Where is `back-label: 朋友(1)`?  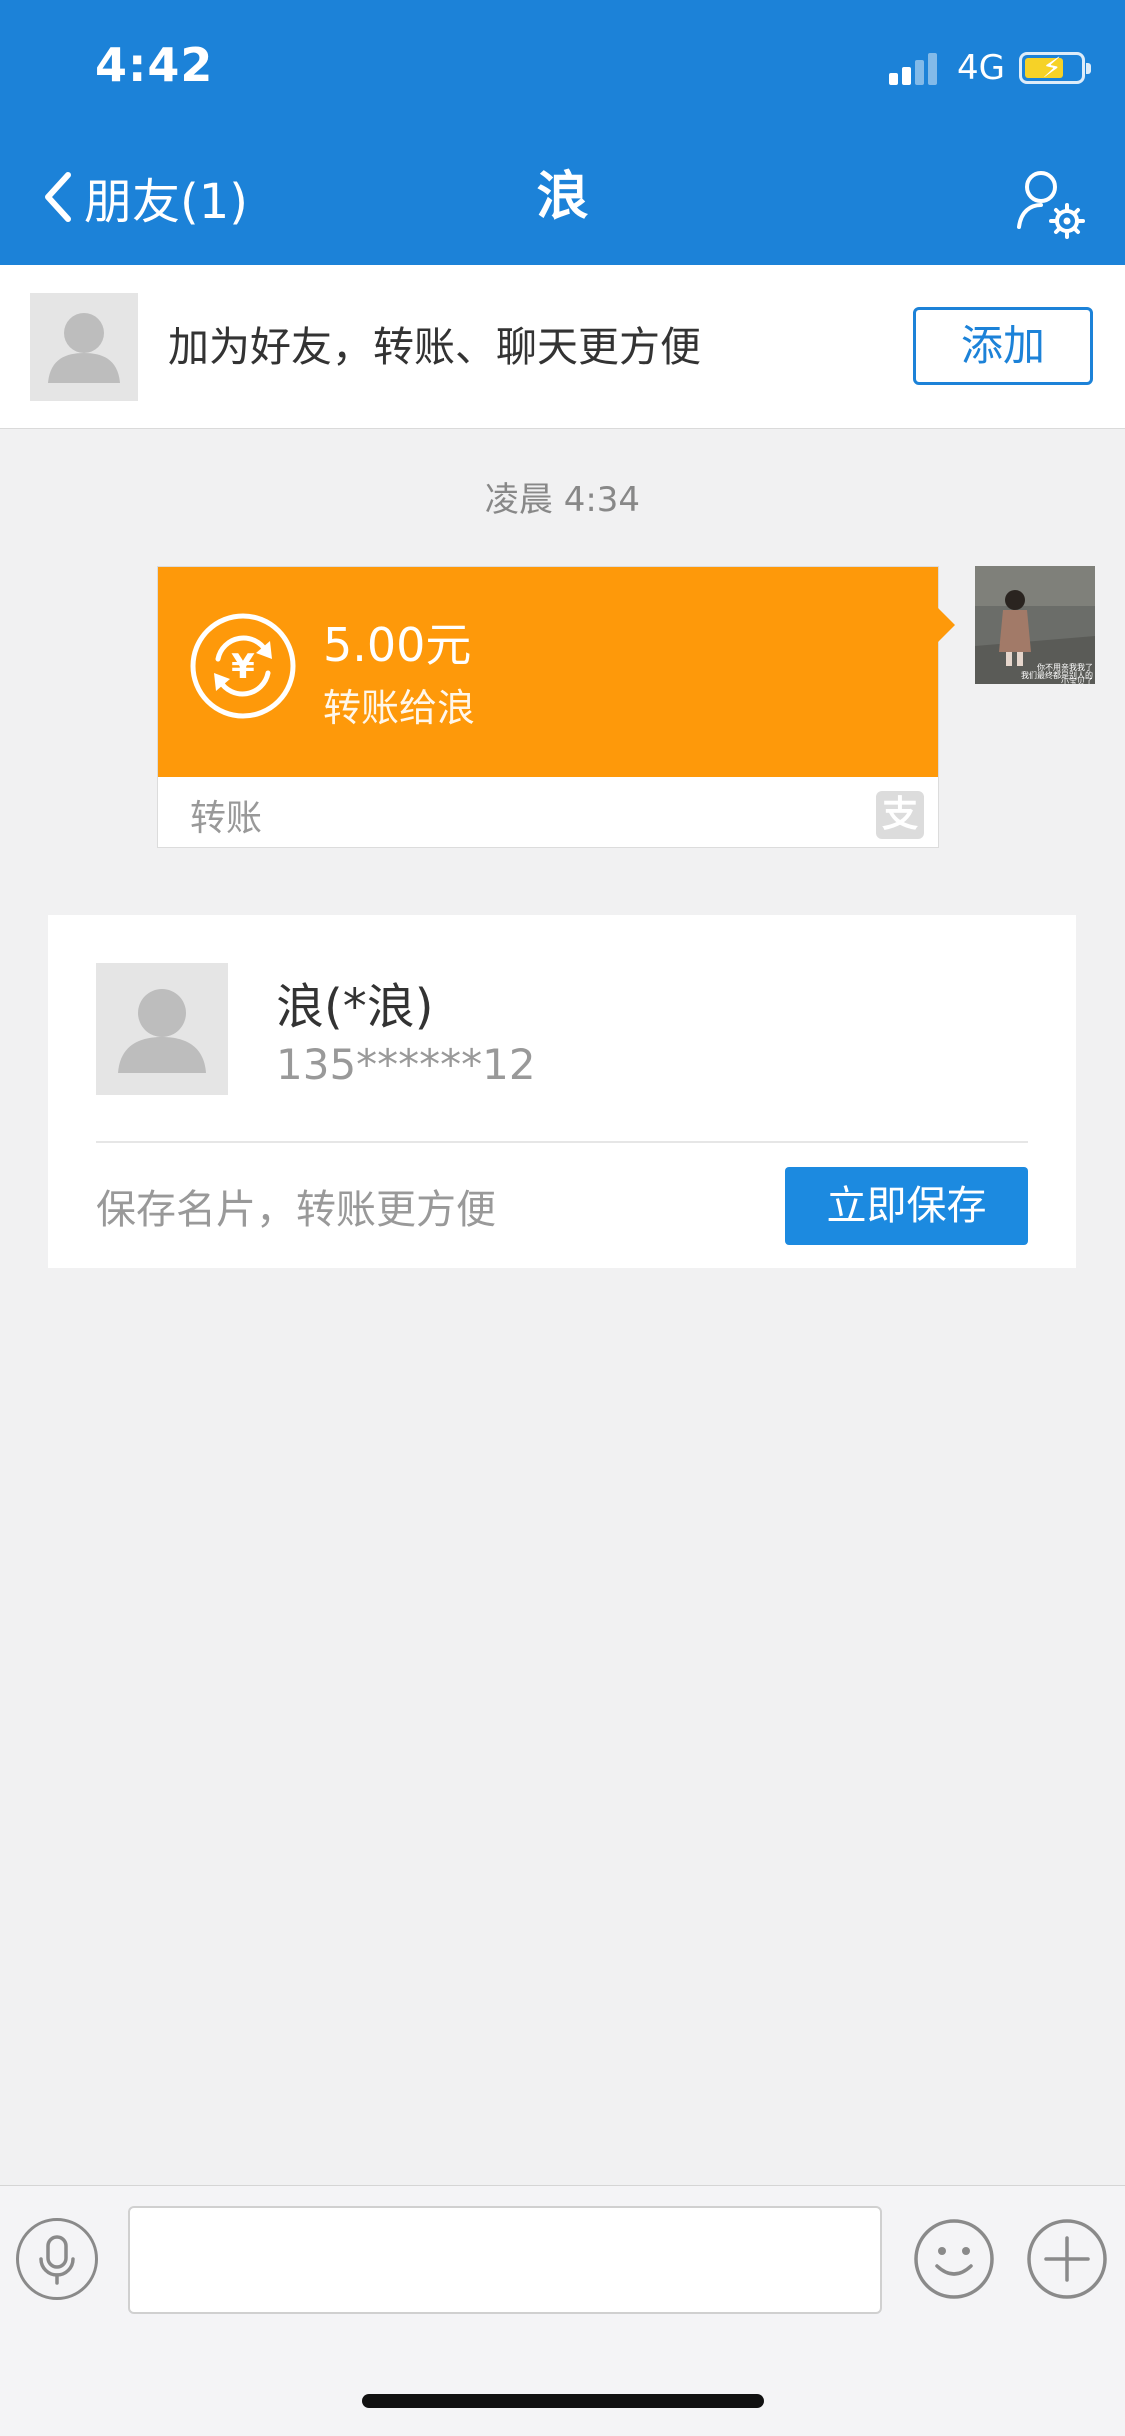 back-label: 朋友(1) is located at coordinates (166, 202).